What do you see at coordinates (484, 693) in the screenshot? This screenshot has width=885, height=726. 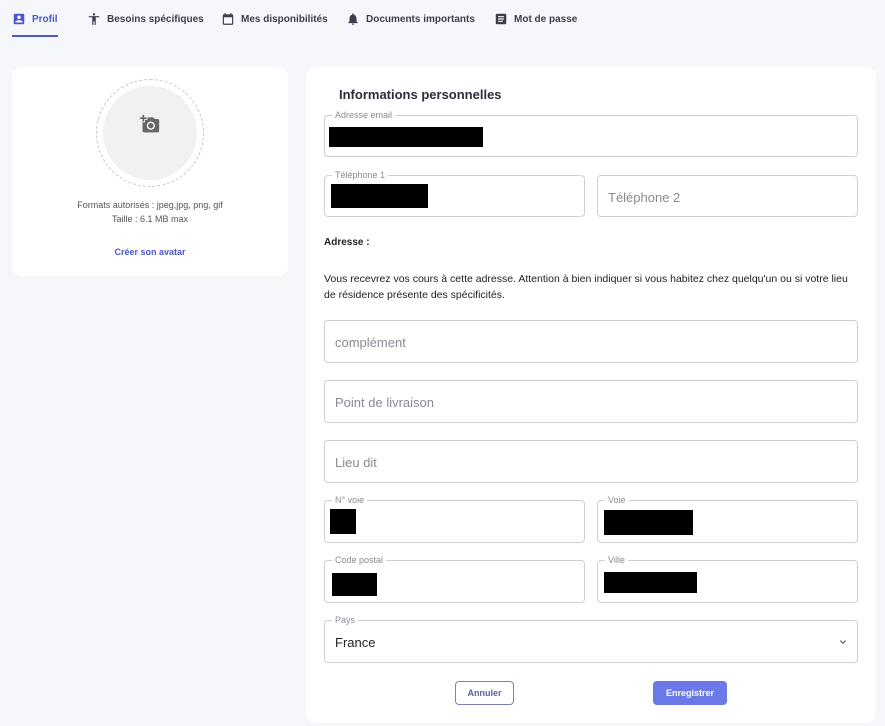 I see `cancel-button: Annuler` at bounding box center [484, 693].